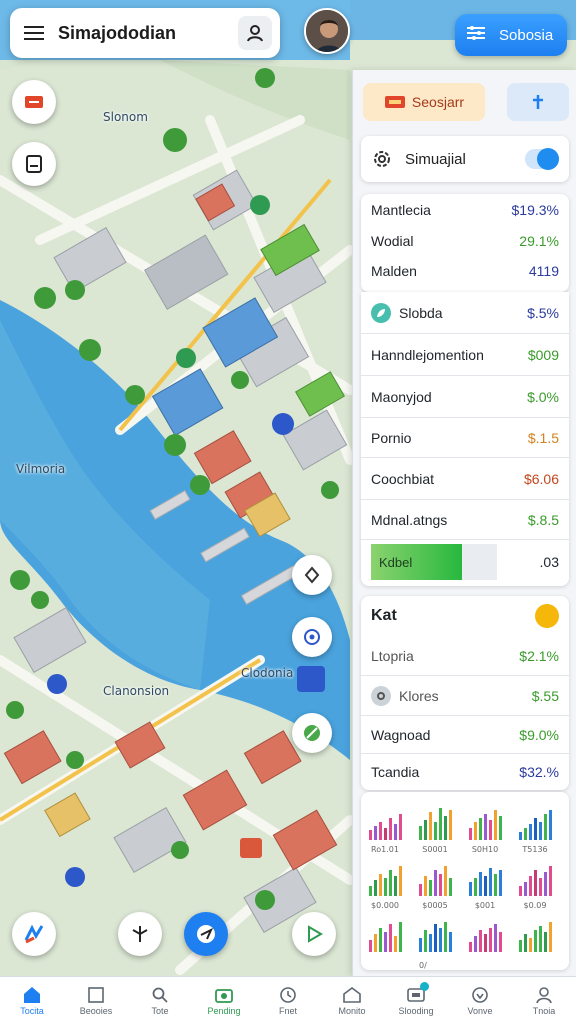  Describe the element at coordinates (542, 159) in the screenshot. I see `toggle-switch` at that location.